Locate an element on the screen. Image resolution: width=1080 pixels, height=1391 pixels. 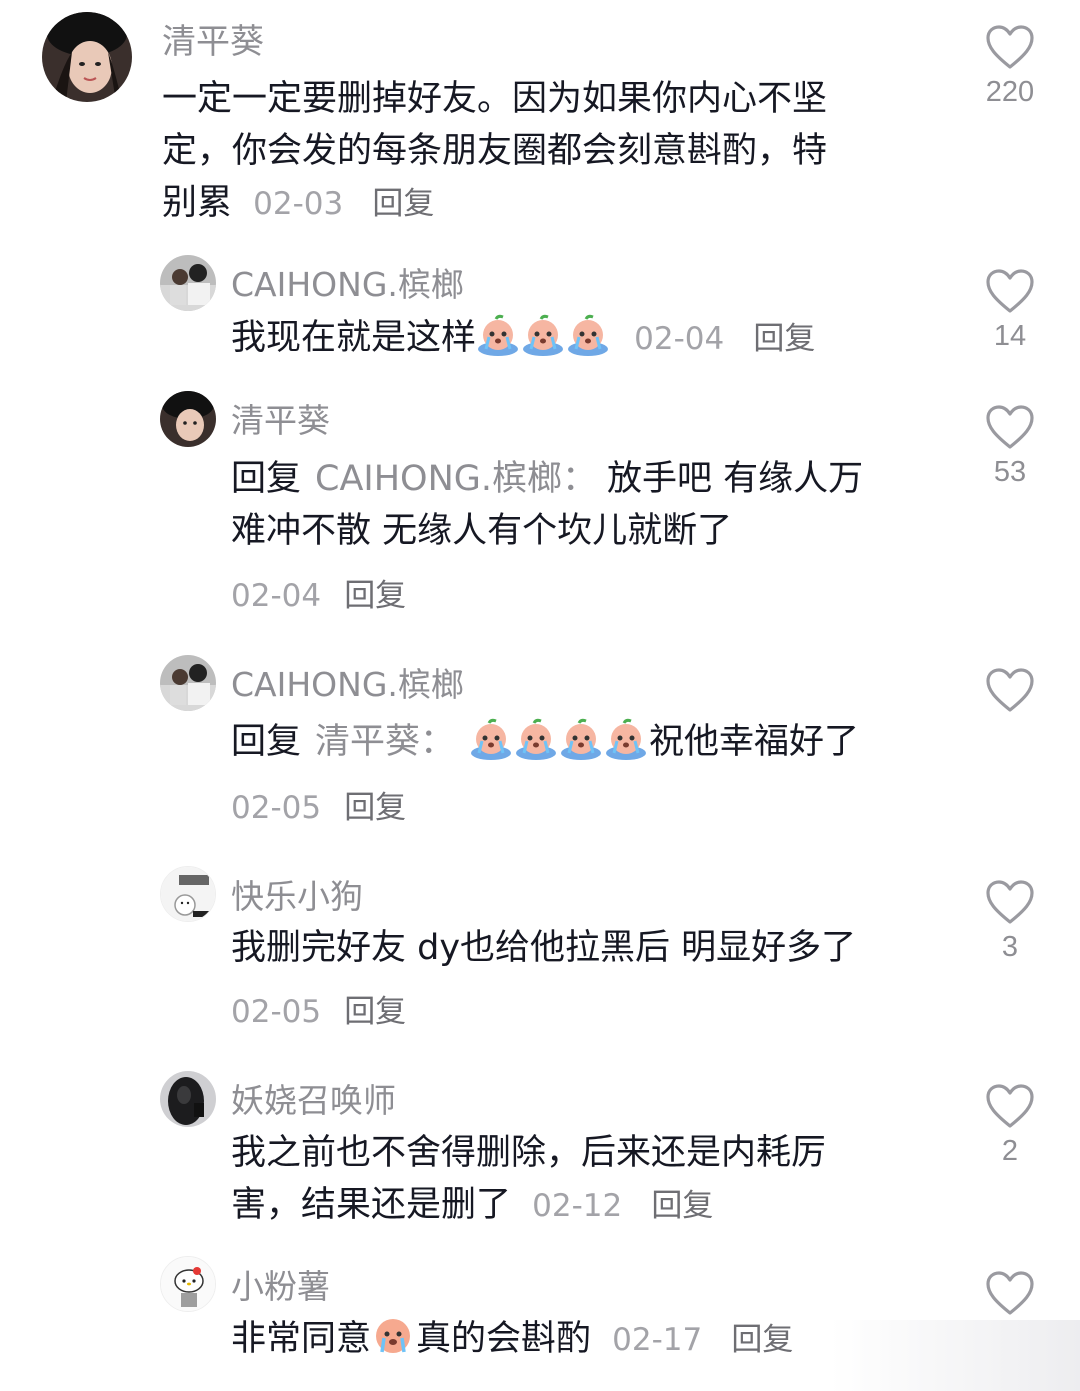
comment-text: 我之前也不舍得删除，后来还是内耗厉 害，结果还是删了 02-12 回复 is located at coordinates (591, 1179).